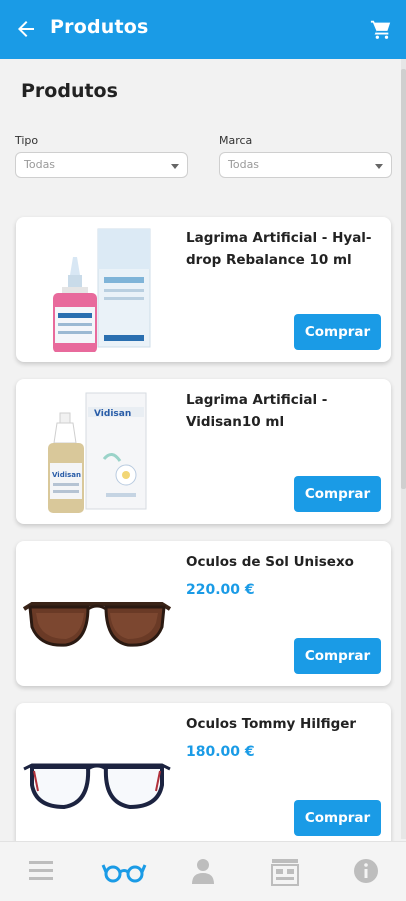  I want to click on product-name: Lagrima Artificial - Vidisan10 ml, so click(257, 411).